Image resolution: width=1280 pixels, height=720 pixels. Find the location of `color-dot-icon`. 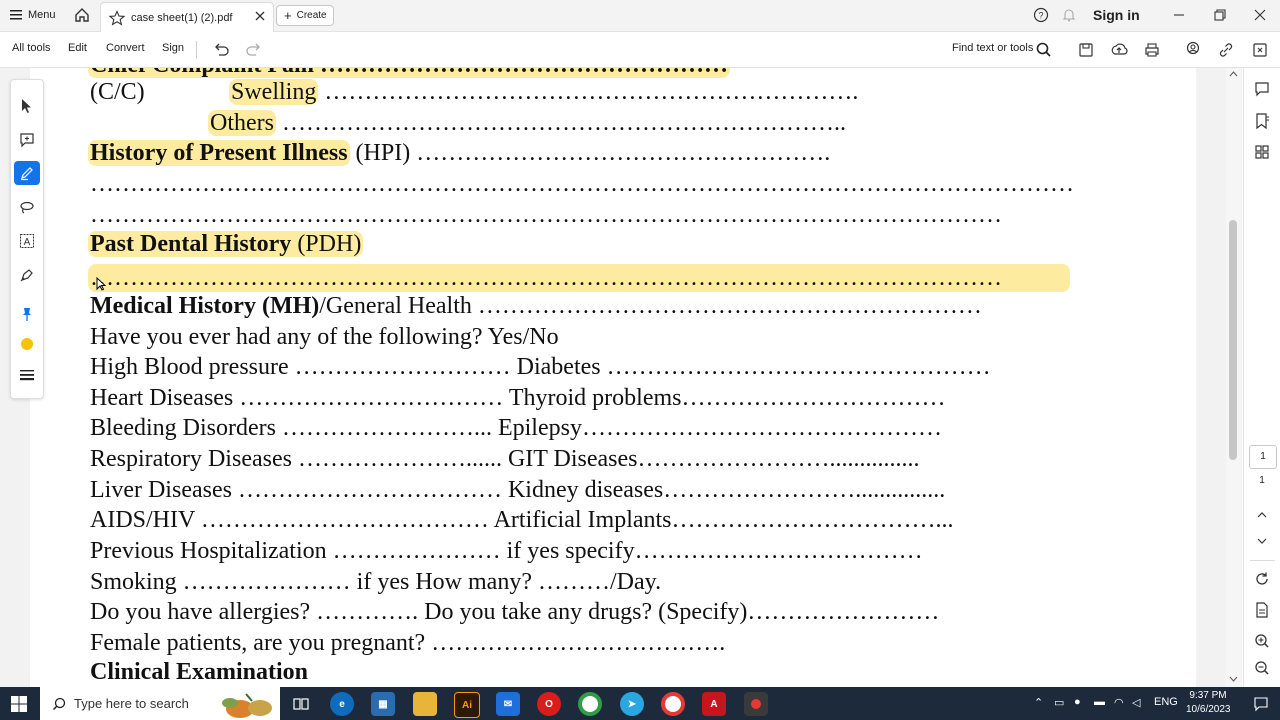

color-dot-icon is located at coordinates (27, 344).